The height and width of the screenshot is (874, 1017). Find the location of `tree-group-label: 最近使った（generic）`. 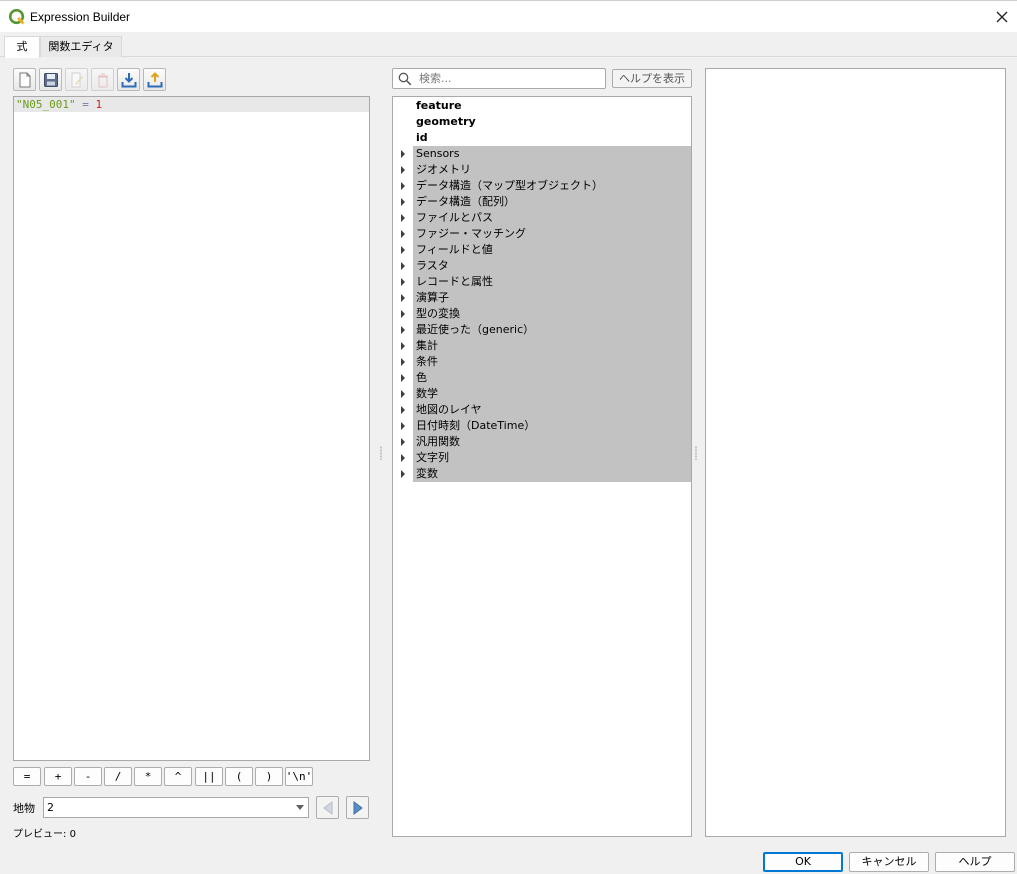

tree-group-label: 最近使った（generic） is located at coordinates (475, 329).